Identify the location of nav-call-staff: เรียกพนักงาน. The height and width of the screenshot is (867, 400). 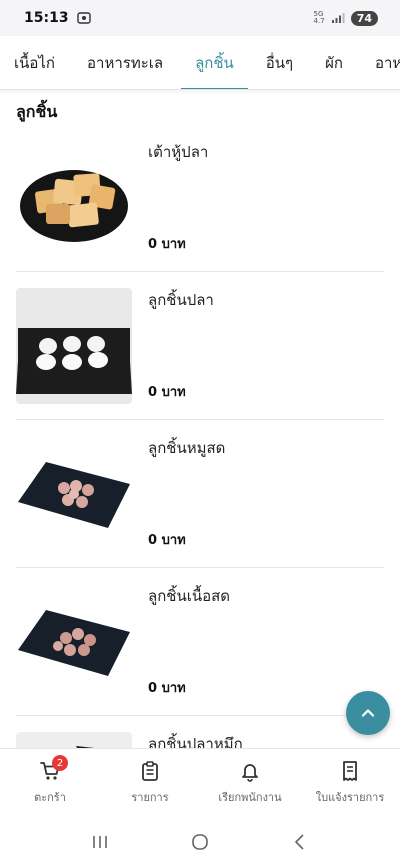
(250, 782).